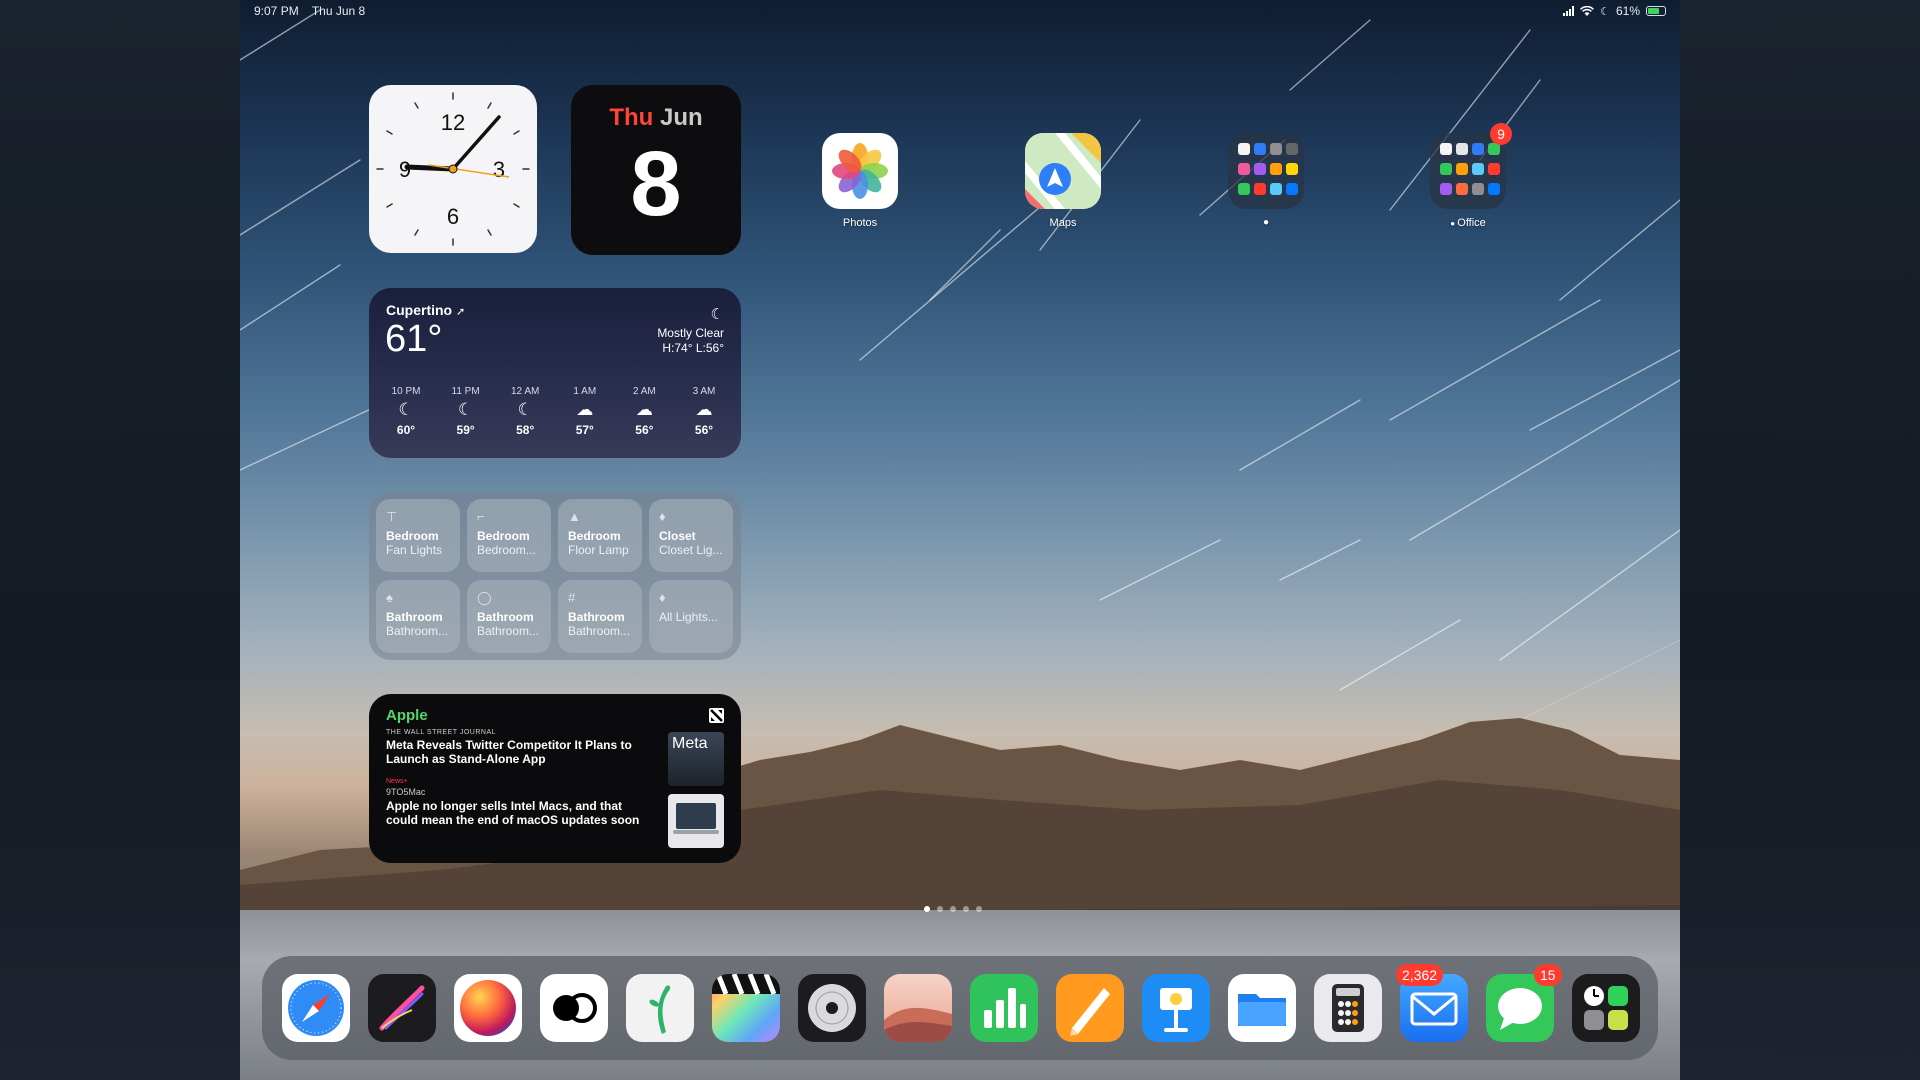 Image resolution: width=1920 pixels, height=1080 pixels. I want to click on hourly-forecast-item: 1 AM ☁ 57°, so click(585, 411).